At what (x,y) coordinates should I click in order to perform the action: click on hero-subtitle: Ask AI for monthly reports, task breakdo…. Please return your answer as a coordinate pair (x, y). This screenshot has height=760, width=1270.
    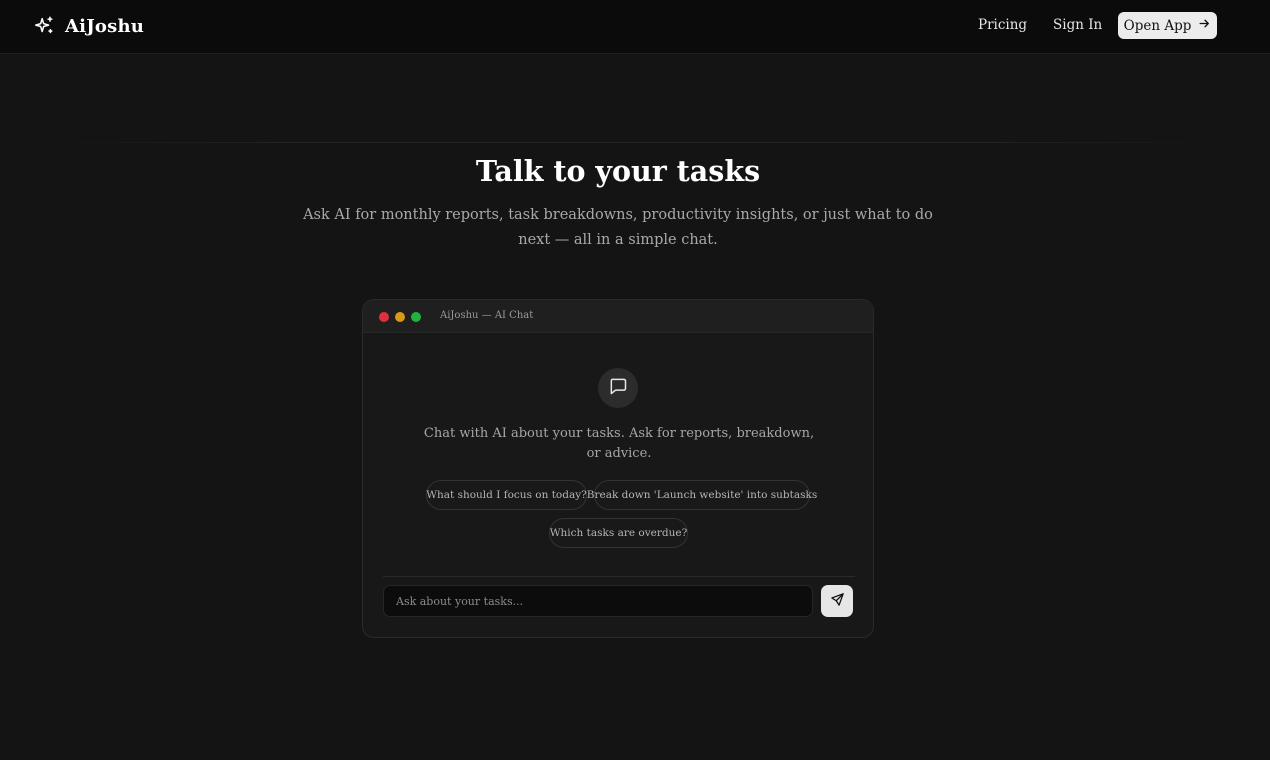
    Looking at the image, I should click on (618, 227).